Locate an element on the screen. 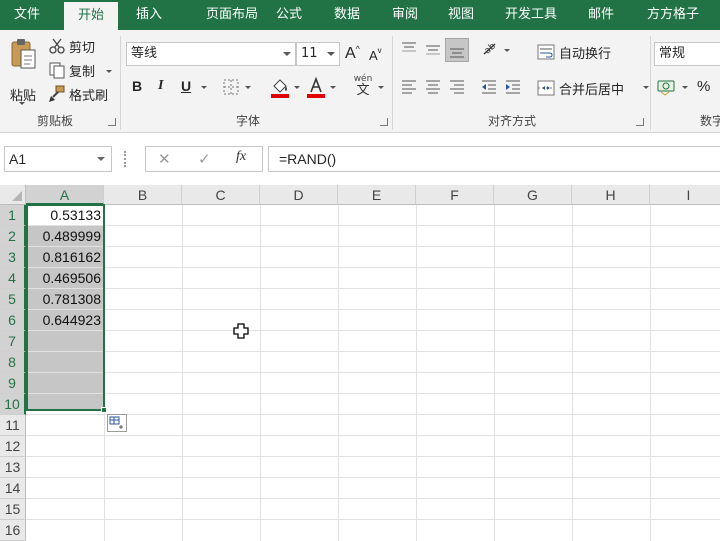 The image size is (720, 541). column-header-a: A is located at coordinates (65, 195).